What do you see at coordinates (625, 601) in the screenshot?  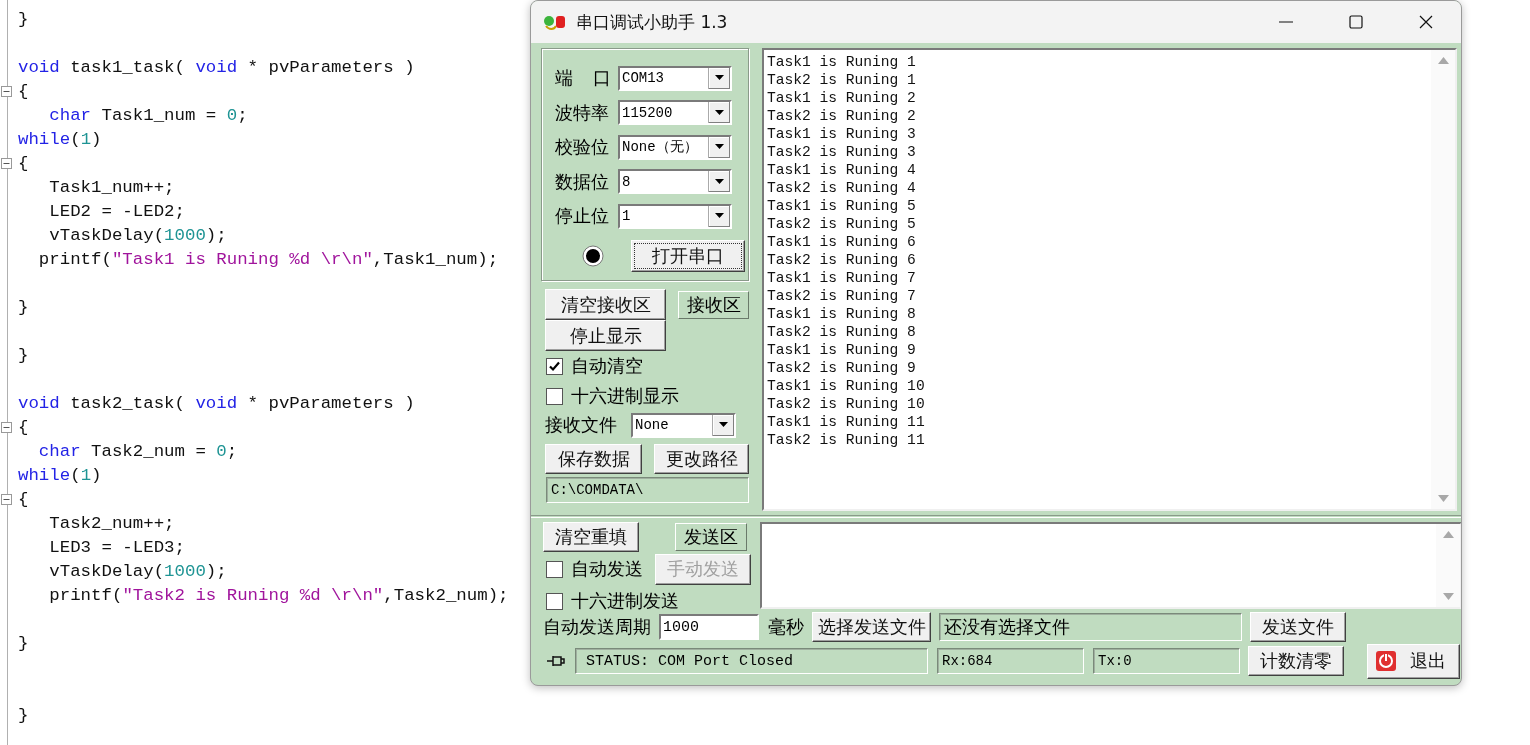 I see `checkbox-label: 十六进制发送` at bounding box center [625, 601].